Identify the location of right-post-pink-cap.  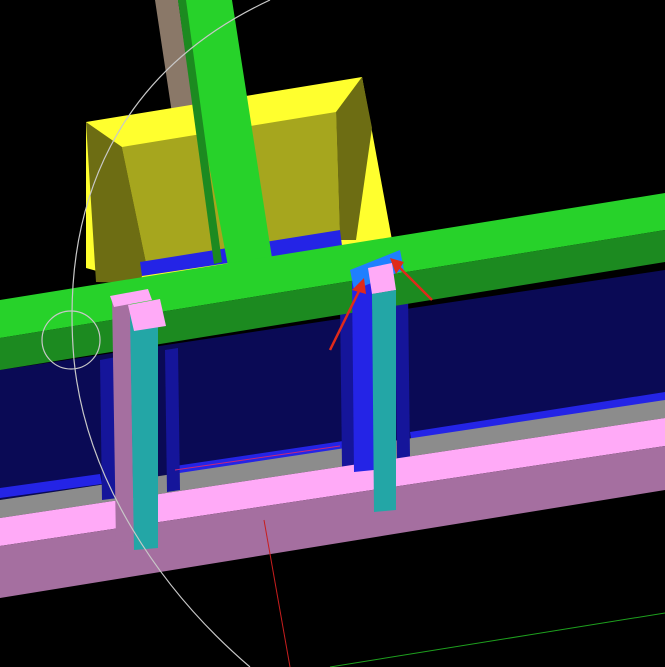
(382, 278).